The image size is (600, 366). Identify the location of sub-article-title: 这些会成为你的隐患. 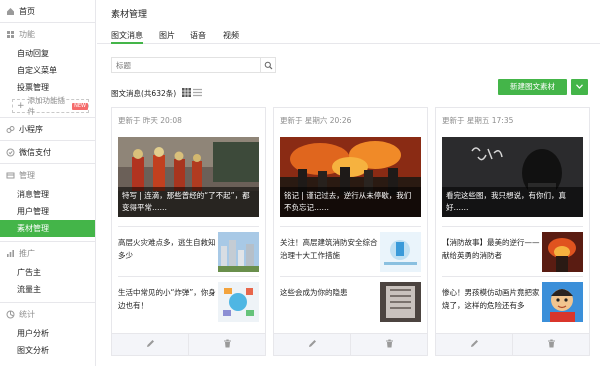
(314, 292).